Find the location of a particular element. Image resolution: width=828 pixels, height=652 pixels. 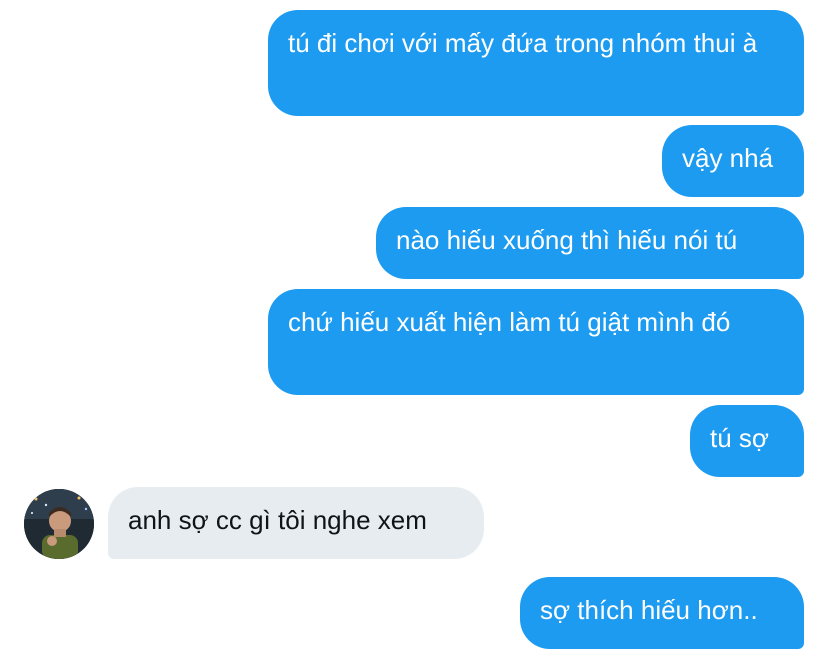

message-bubble-outgoing: chứ hiếu xuất hiện làm tú giật mình đó is located at coordinates (536, 342).